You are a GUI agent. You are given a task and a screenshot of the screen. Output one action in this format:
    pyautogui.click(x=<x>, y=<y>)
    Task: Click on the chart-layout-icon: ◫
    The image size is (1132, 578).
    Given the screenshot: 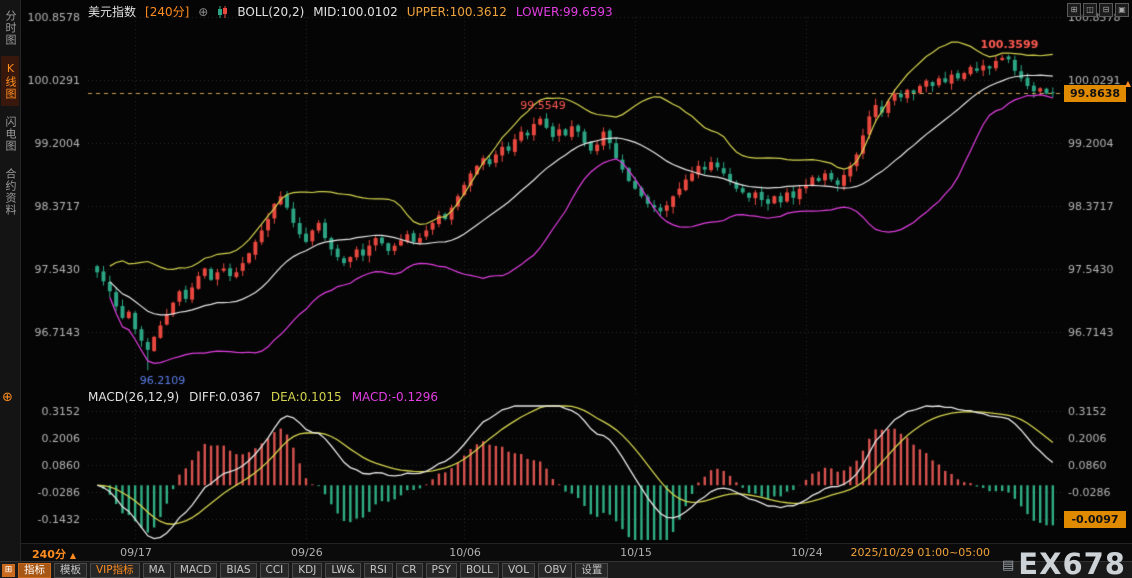 What is the action you would take?
    pyautogui.click(x=1090, y=10)
    